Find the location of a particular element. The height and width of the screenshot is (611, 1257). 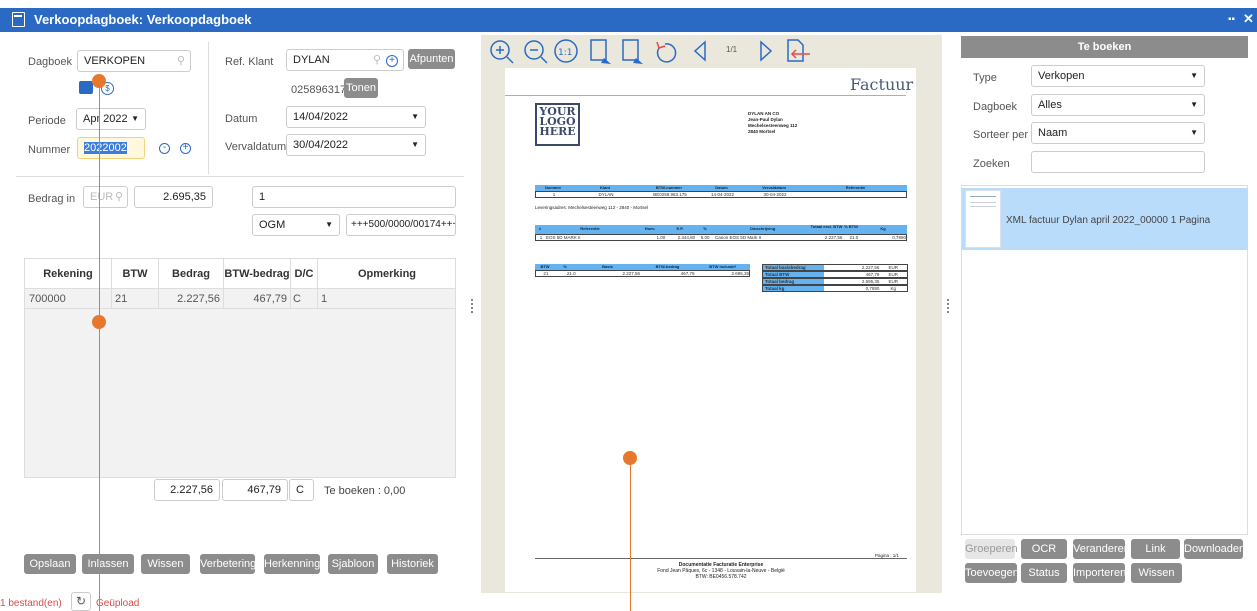

t1-c: 14-04-2022 is located at coordinates (722, 194).